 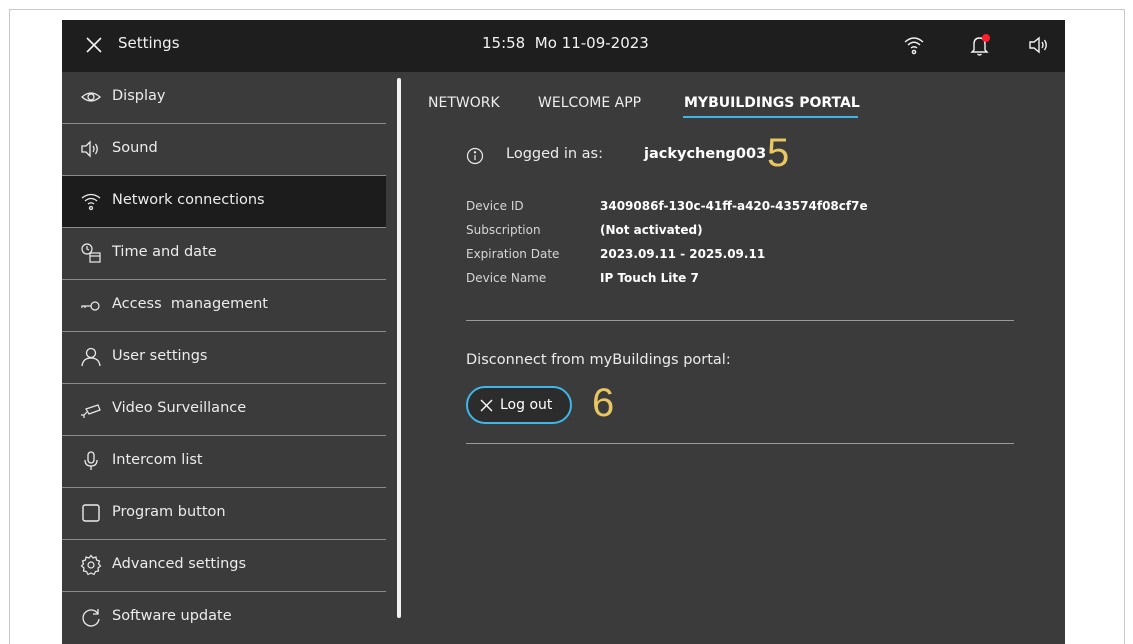 I want to click on sidebar-item-access-management: Access management, so click(x=224, y=306).